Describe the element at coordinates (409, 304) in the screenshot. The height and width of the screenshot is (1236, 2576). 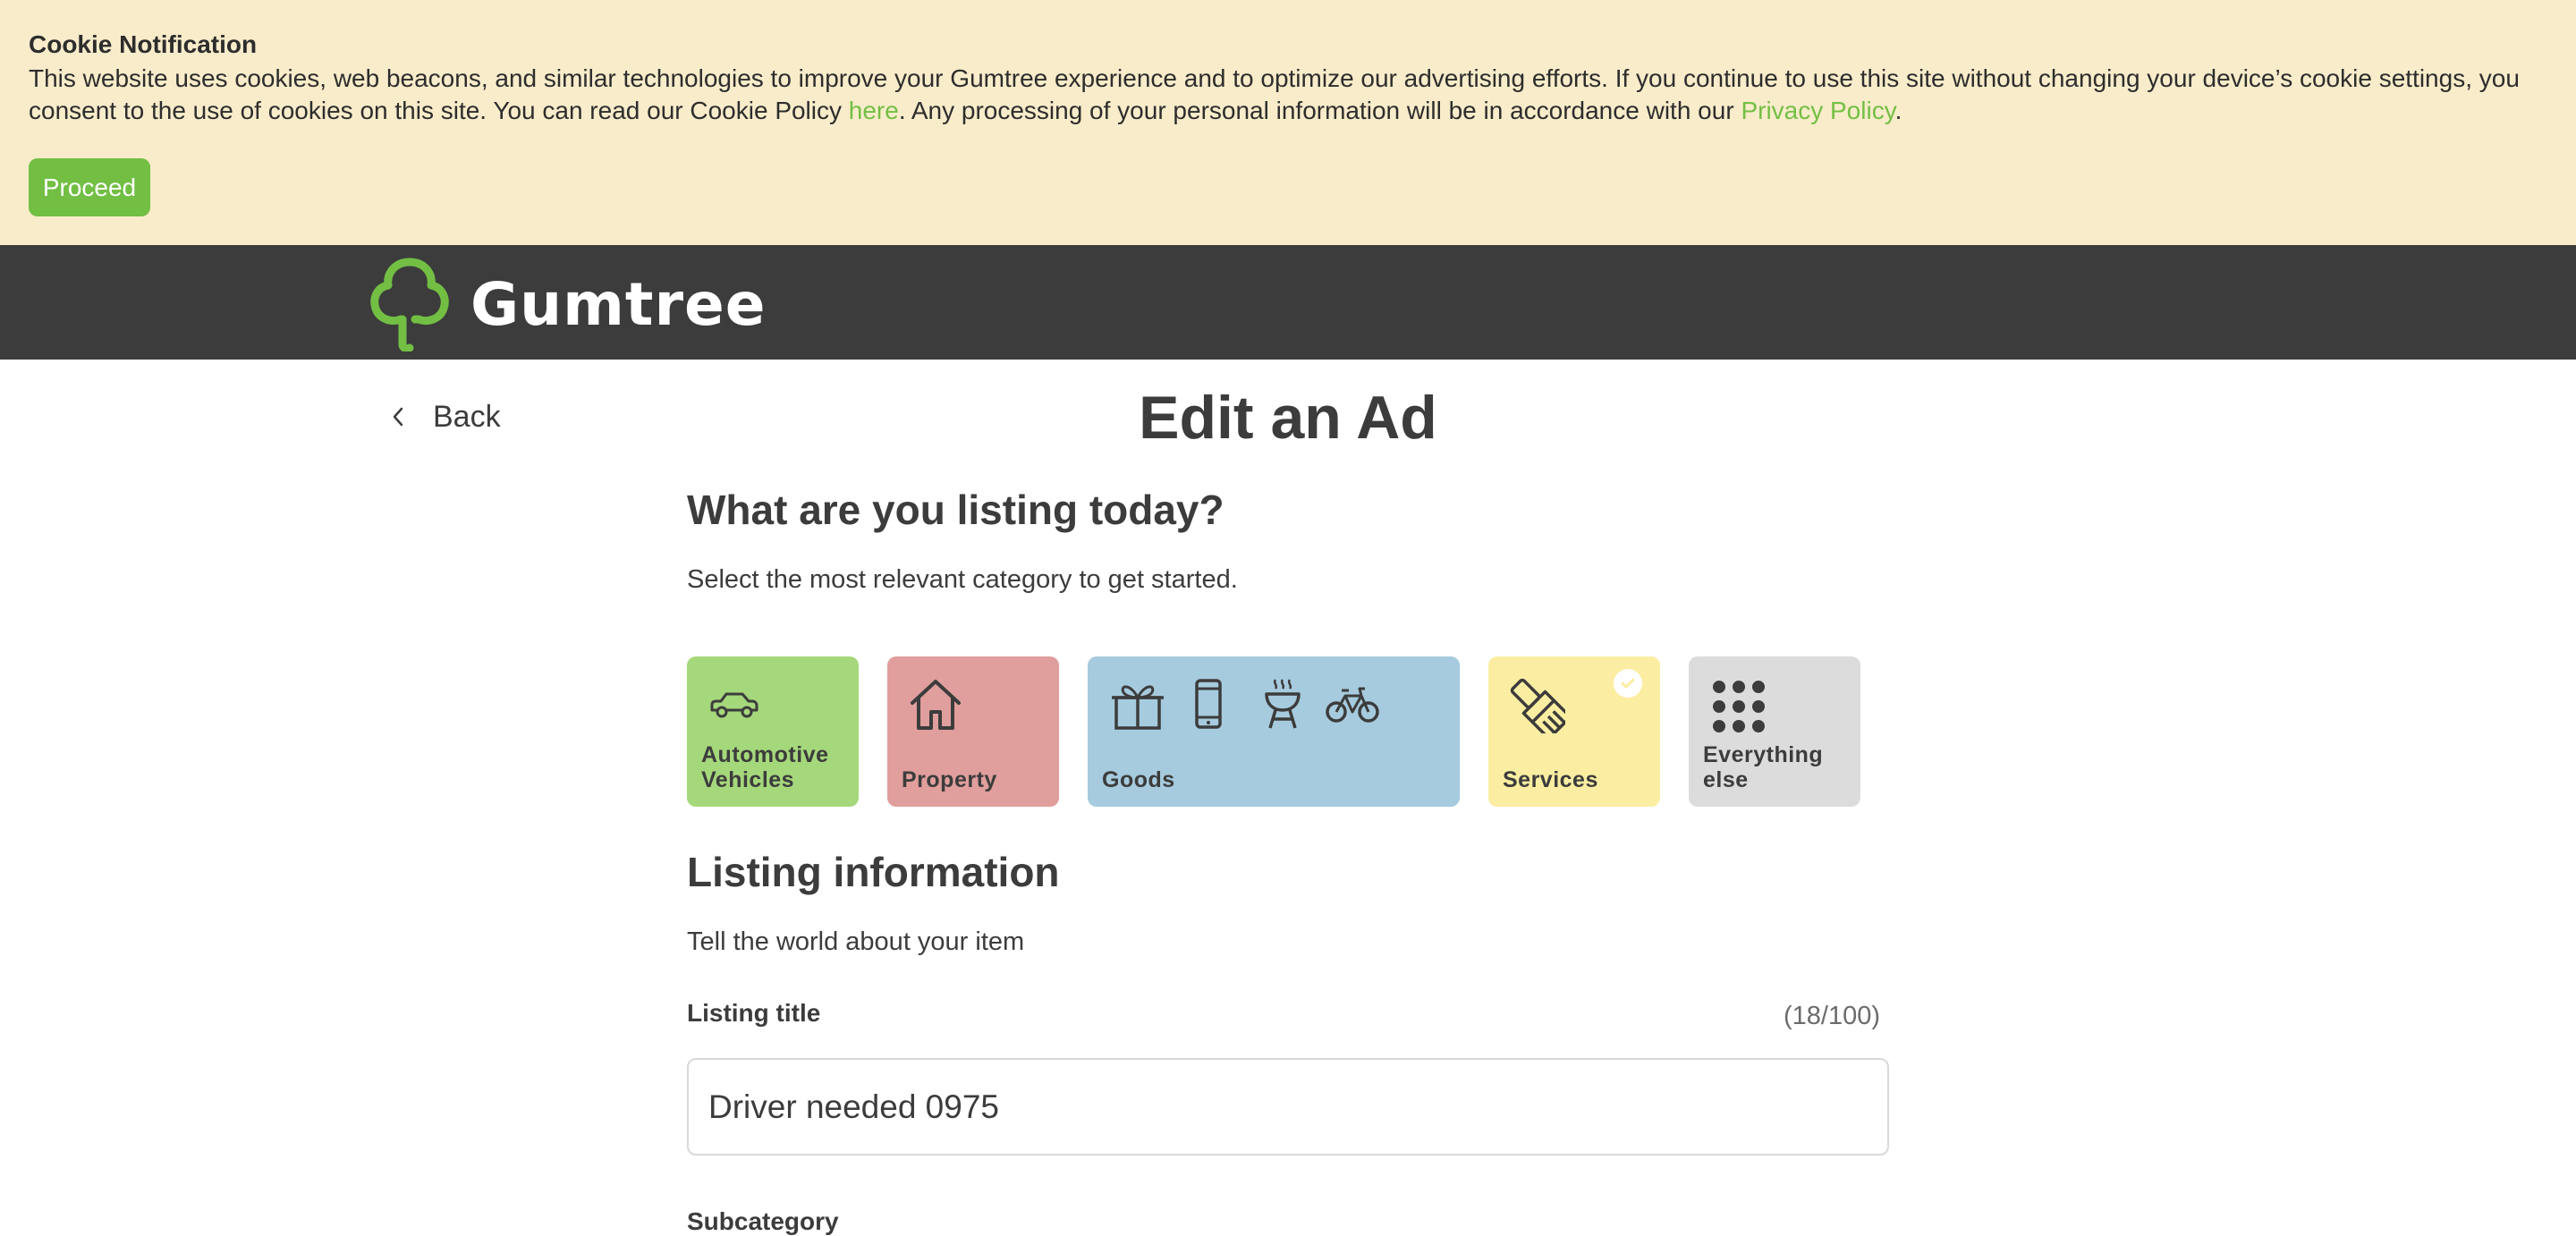
I see `tree-logo-icon` at that location.